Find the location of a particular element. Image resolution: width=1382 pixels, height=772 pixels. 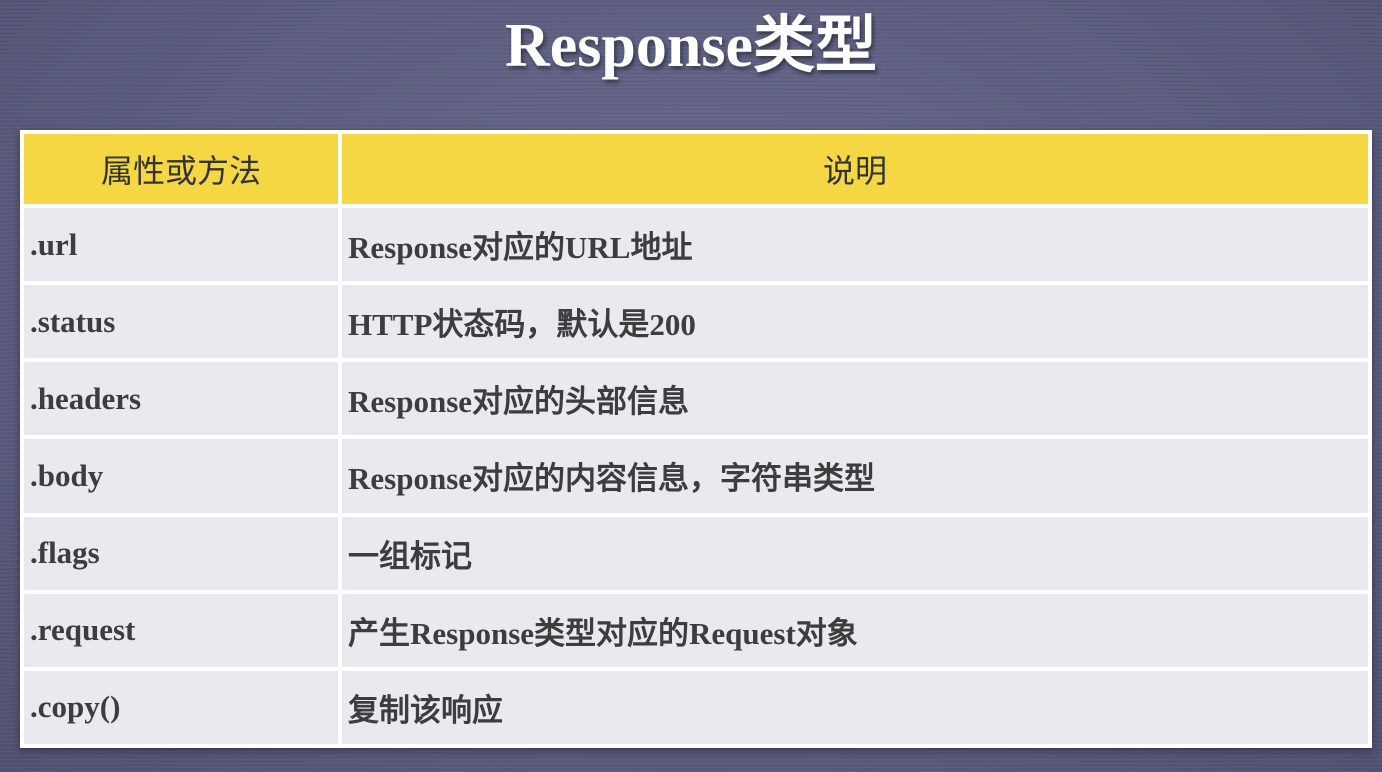

table-row: .body Response对应的内容信息，字符串类型 is located at coordinates (696, 476).